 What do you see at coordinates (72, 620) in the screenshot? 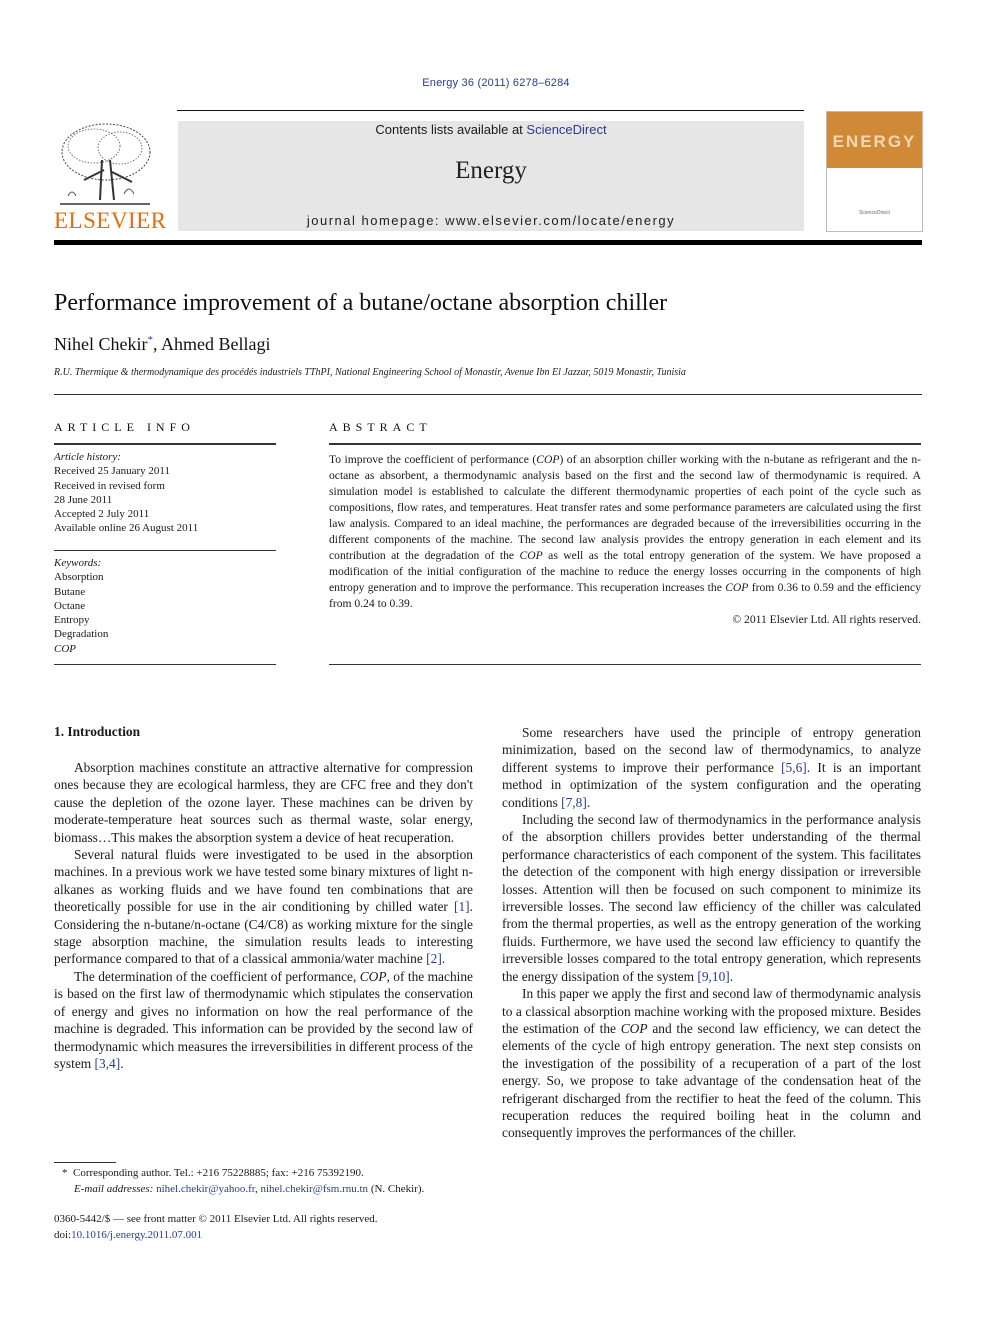
I see `keyword: Entropy` at bounding box center [72, 620].